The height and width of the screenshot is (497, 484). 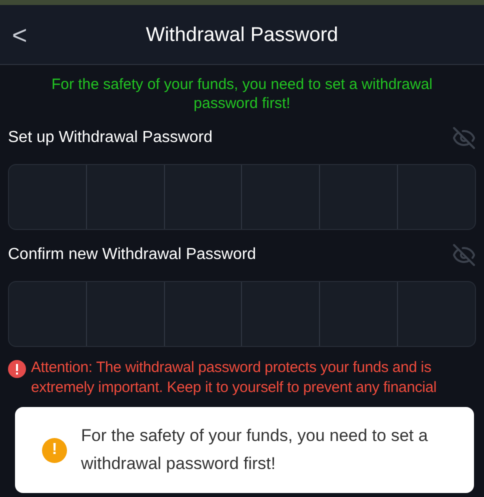 I want to click on toast-icon: !, so click(x=54, y=450).